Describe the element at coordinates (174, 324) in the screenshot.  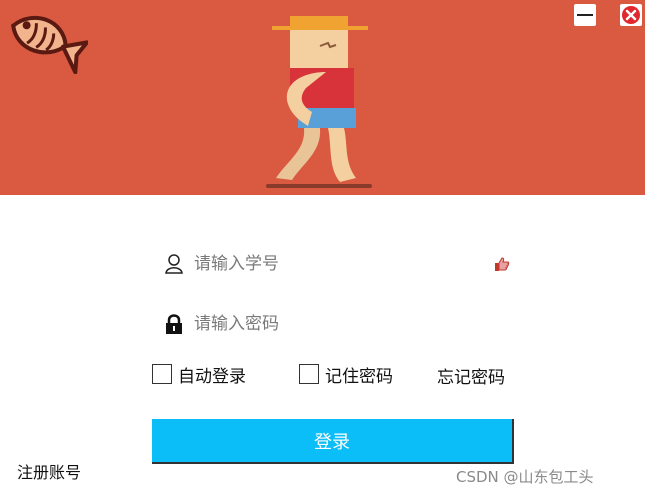
I see `lock-icon` at that location.